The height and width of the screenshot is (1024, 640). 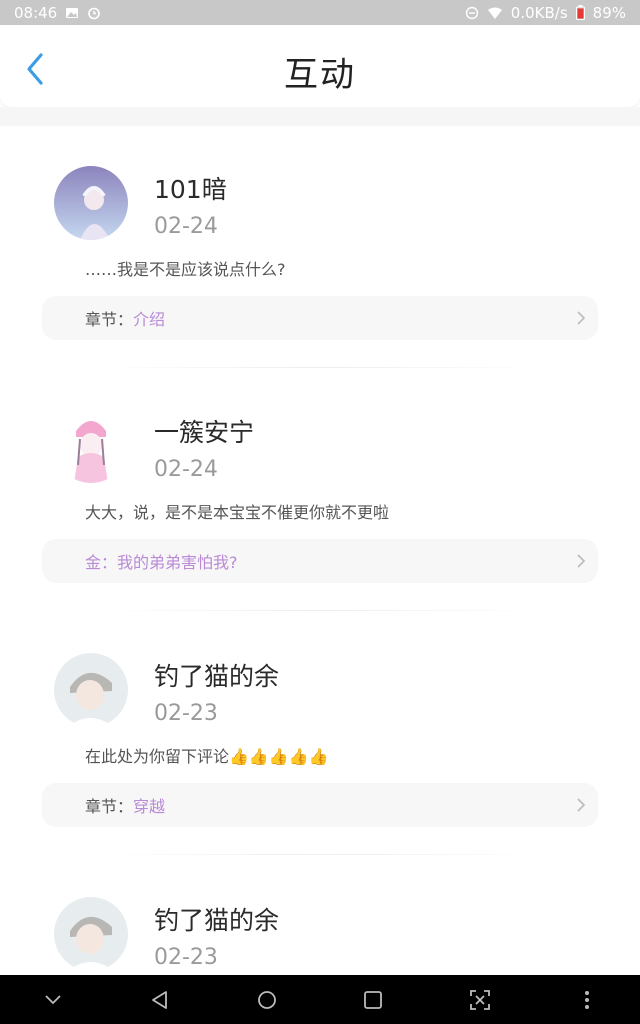 What do you see at coordinates (320, 12) in the screenshot?
I see `status-bar: 08:46 0.0KB/s 89%` at bounding box center [320, 12].